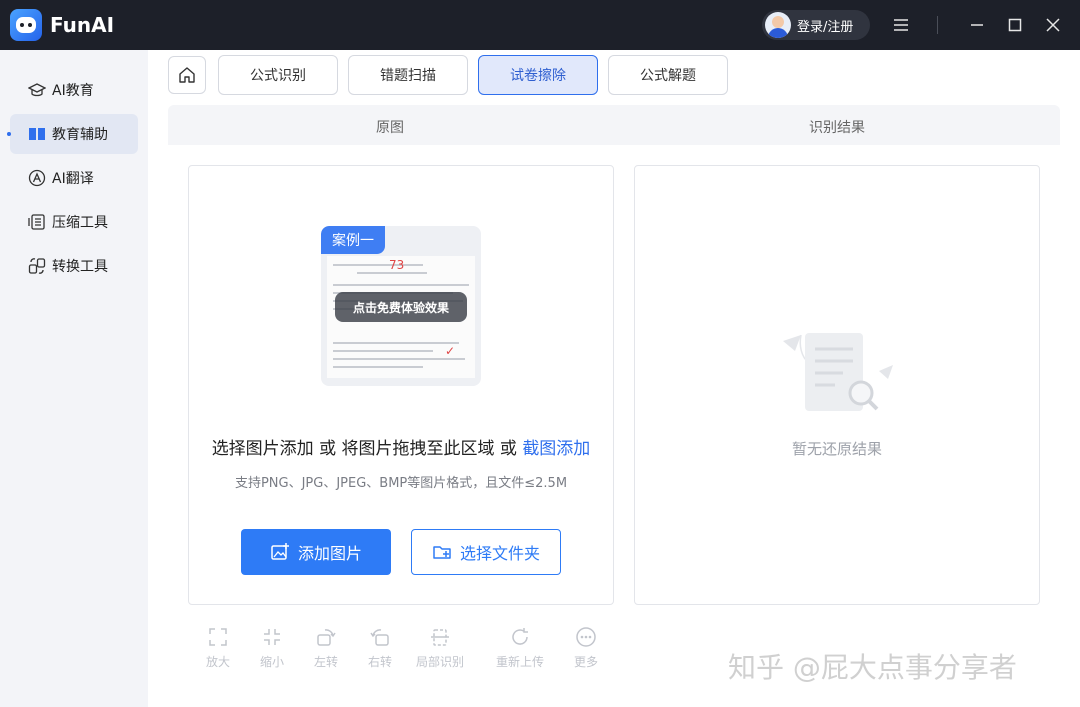 The width and height of the screenshot is (1080, 707). What do you see at coordinates (217, 662) in the screenshot?
I see `zoom-in-label: 放大` at bounding box center [217, 662].